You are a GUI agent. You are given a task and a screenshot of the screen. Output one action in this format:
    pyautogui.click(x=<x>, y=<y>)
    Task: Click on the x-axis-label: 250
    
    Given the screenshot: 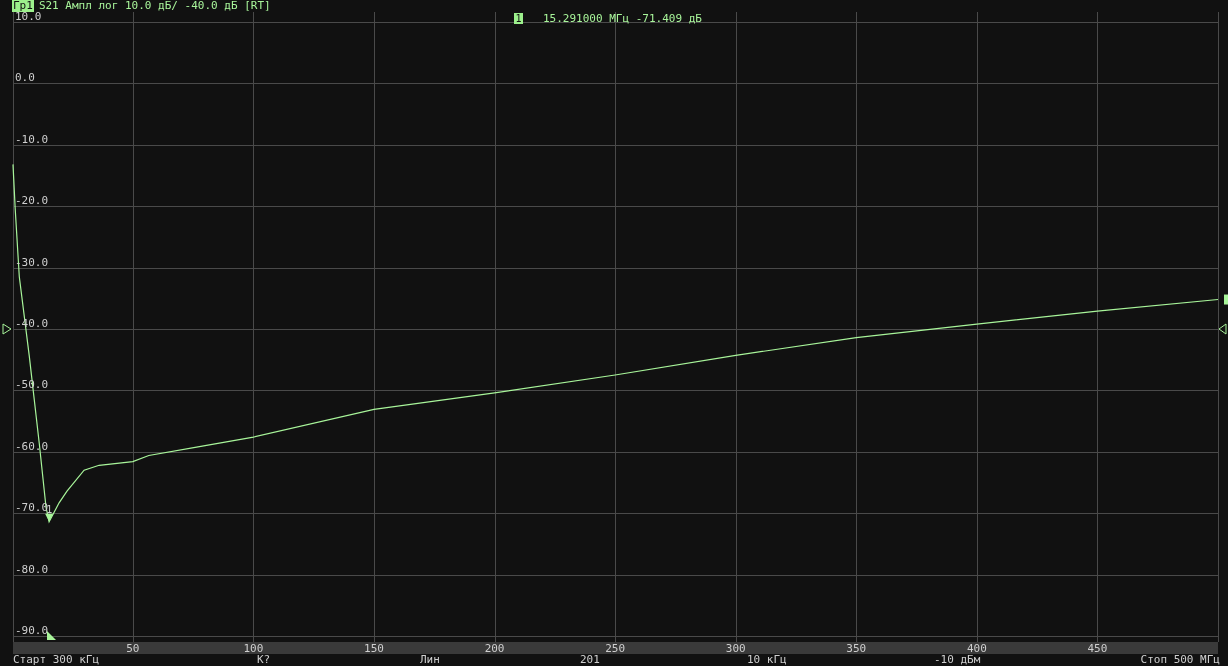 What is the action you would take?
    pyautogui.click(x=615, y=648)
    